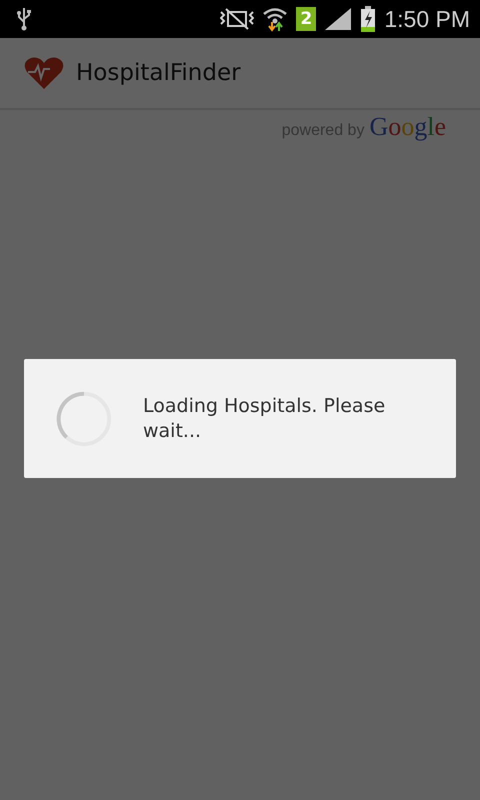 The height and width of the screenshot is (800, 480). I want to click on spinner-icon, so click(84, 419).